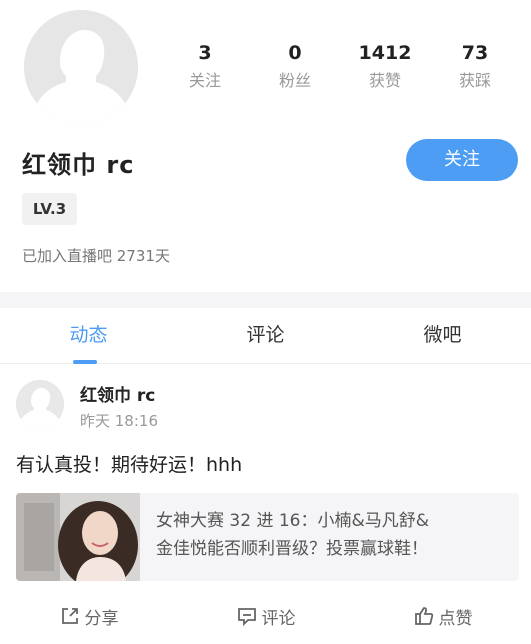  I want to click on share-label: 分享, so click(101, 618).